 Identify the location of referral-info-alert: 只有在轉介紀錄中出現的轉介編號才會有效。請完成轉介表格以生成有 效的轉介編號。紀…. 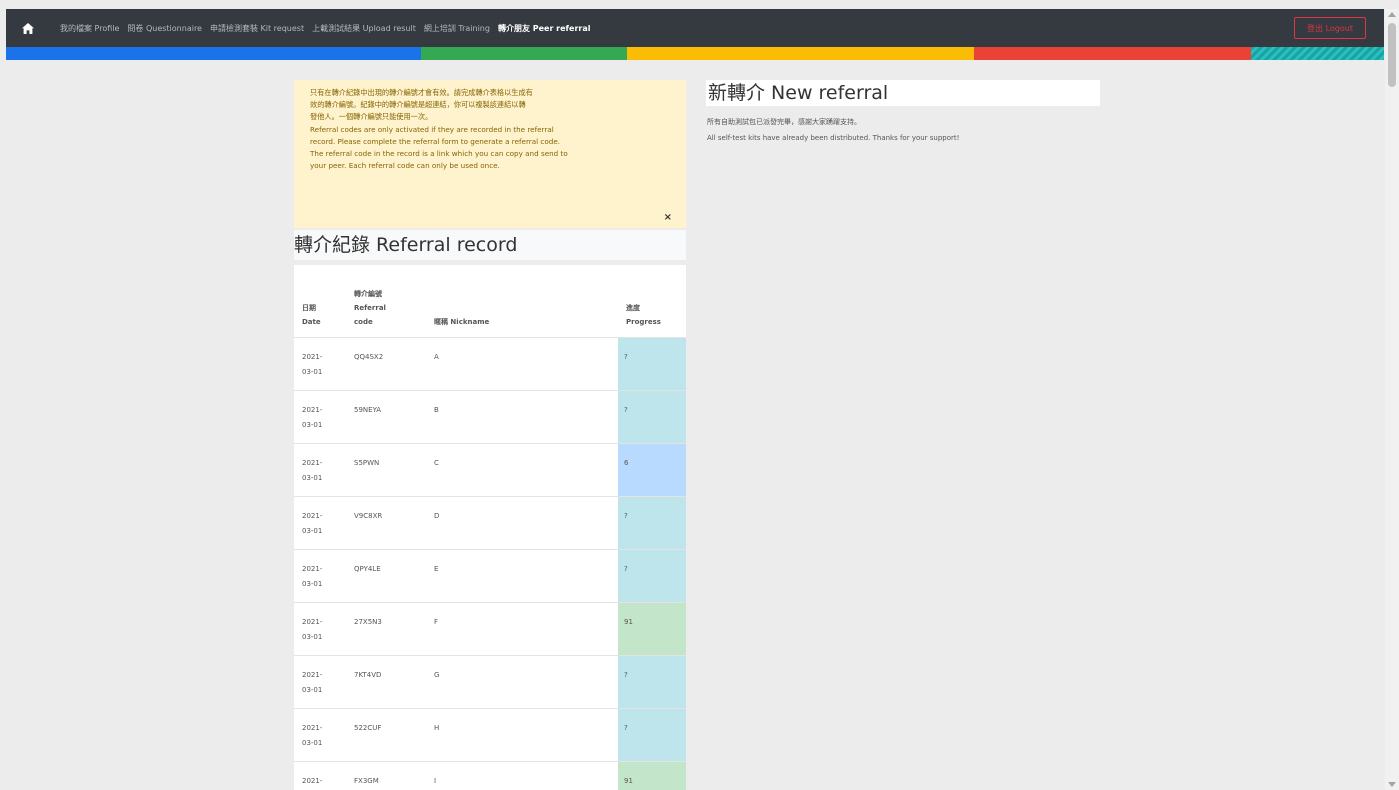
(490, 154).